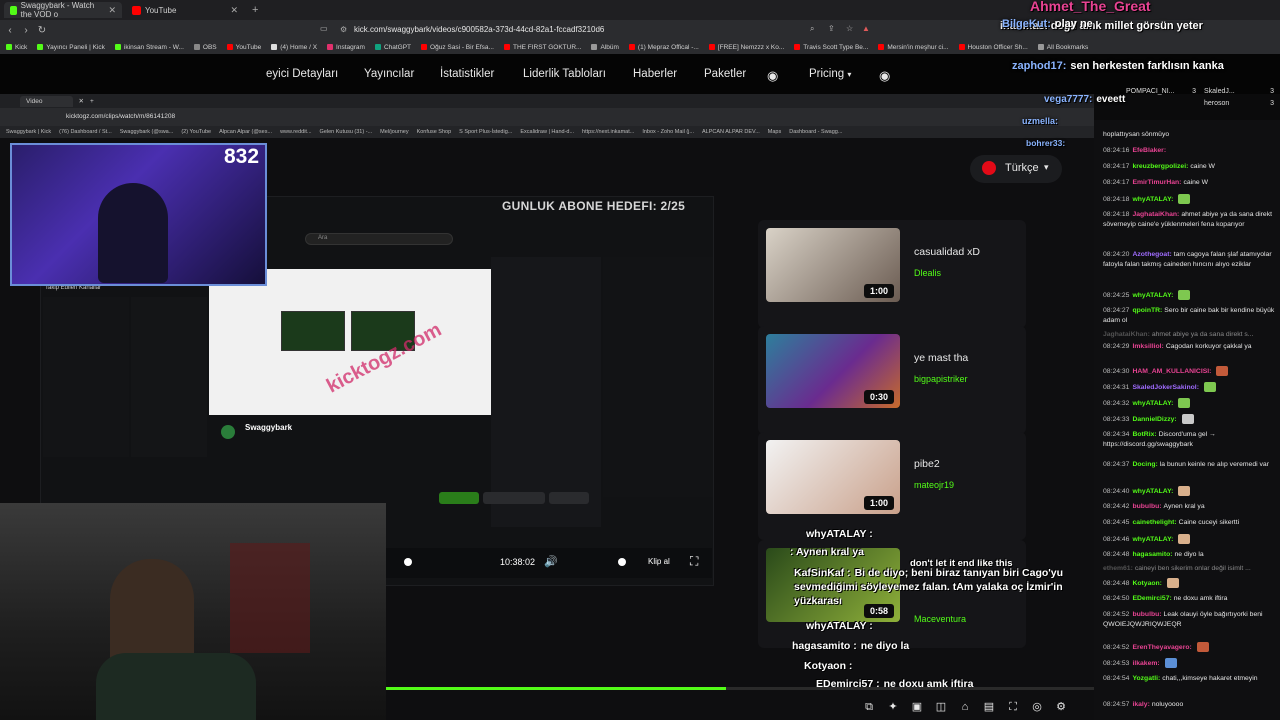 The width and height of the screenshot is (1280, 720). I want to click on fullscreen-icon: ⛶, so click(694, 561).